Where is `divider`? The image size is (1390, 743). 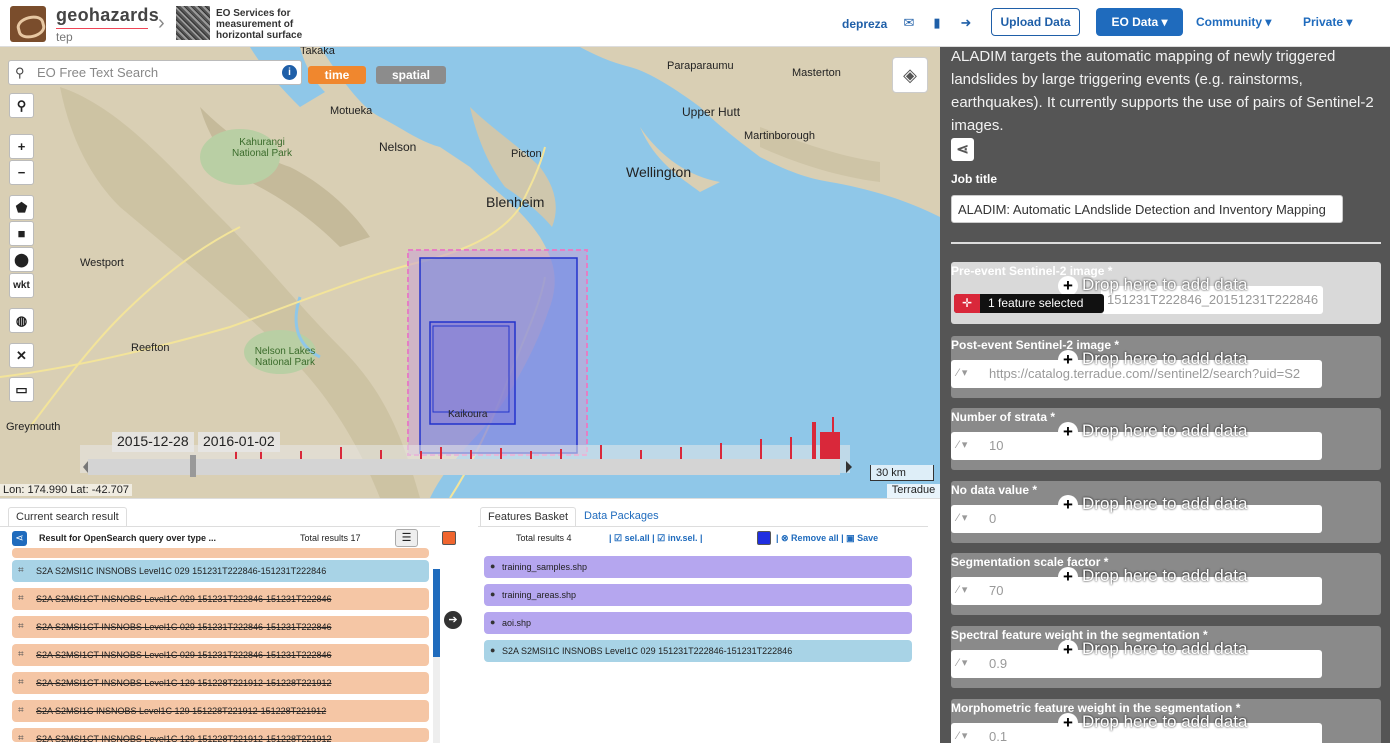 divider is located at coordinates (1166, 243).